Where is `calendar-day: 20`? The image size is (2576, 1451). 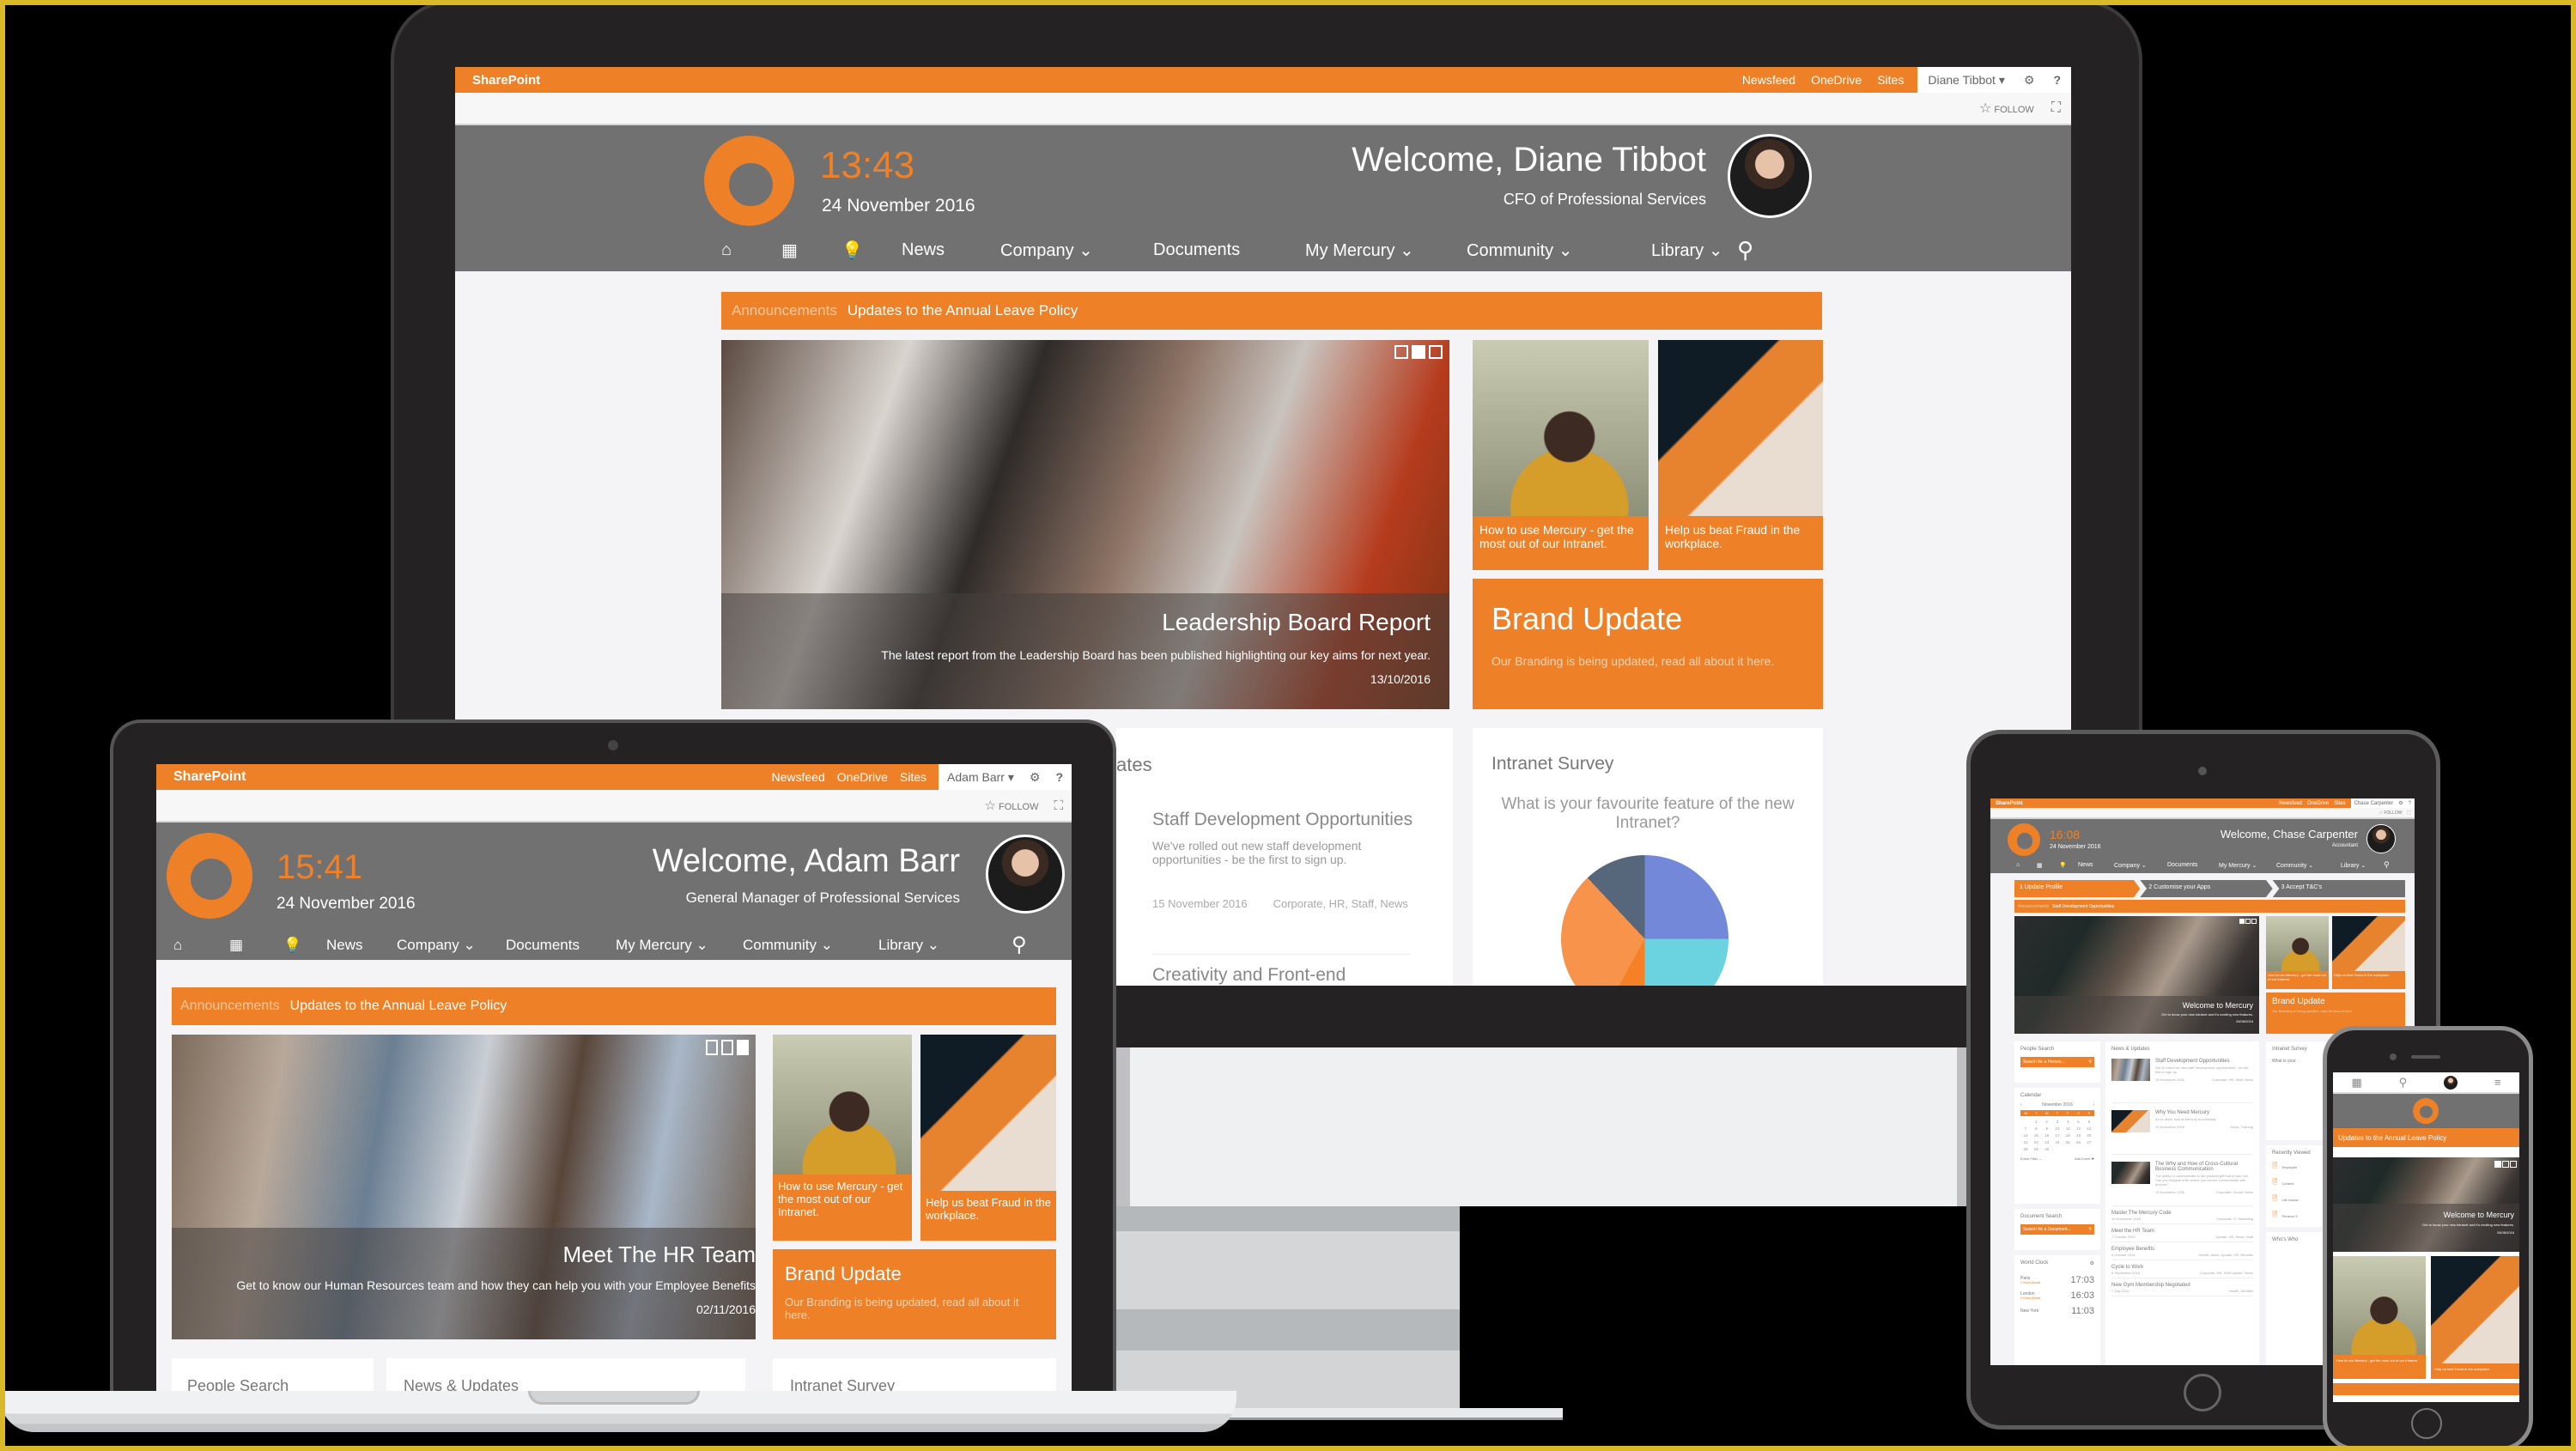
calendar-day: 20 is located at coordinates (2089, 1136).